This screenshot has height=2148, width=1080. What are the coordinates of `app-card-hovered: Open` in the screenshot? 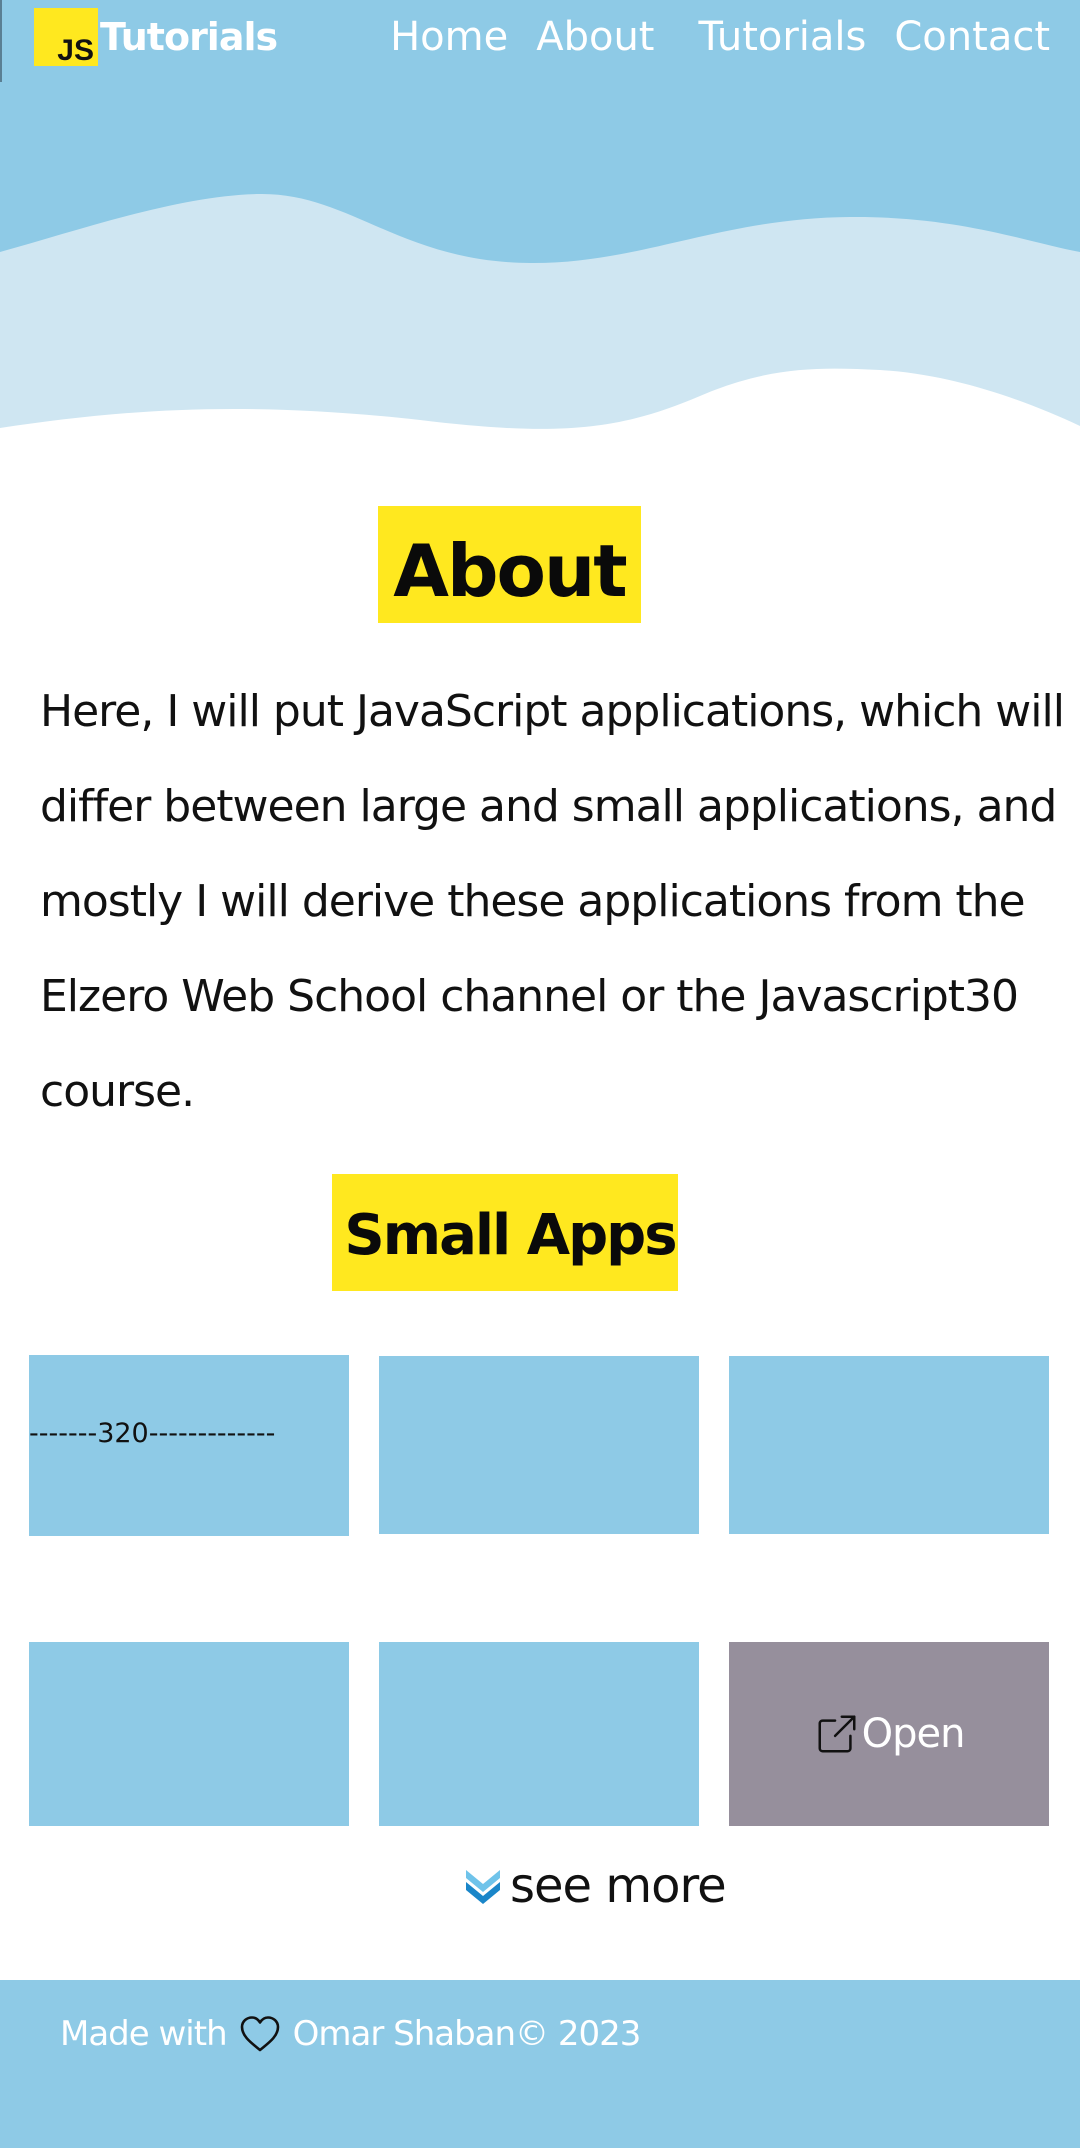 It's located at (889, 1734).